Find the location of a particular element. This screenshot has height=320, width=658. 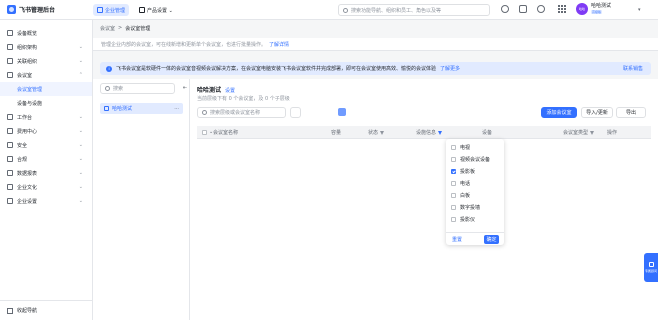

sidebar-item-label: 组织架构 is located at coordinates (27, 47).